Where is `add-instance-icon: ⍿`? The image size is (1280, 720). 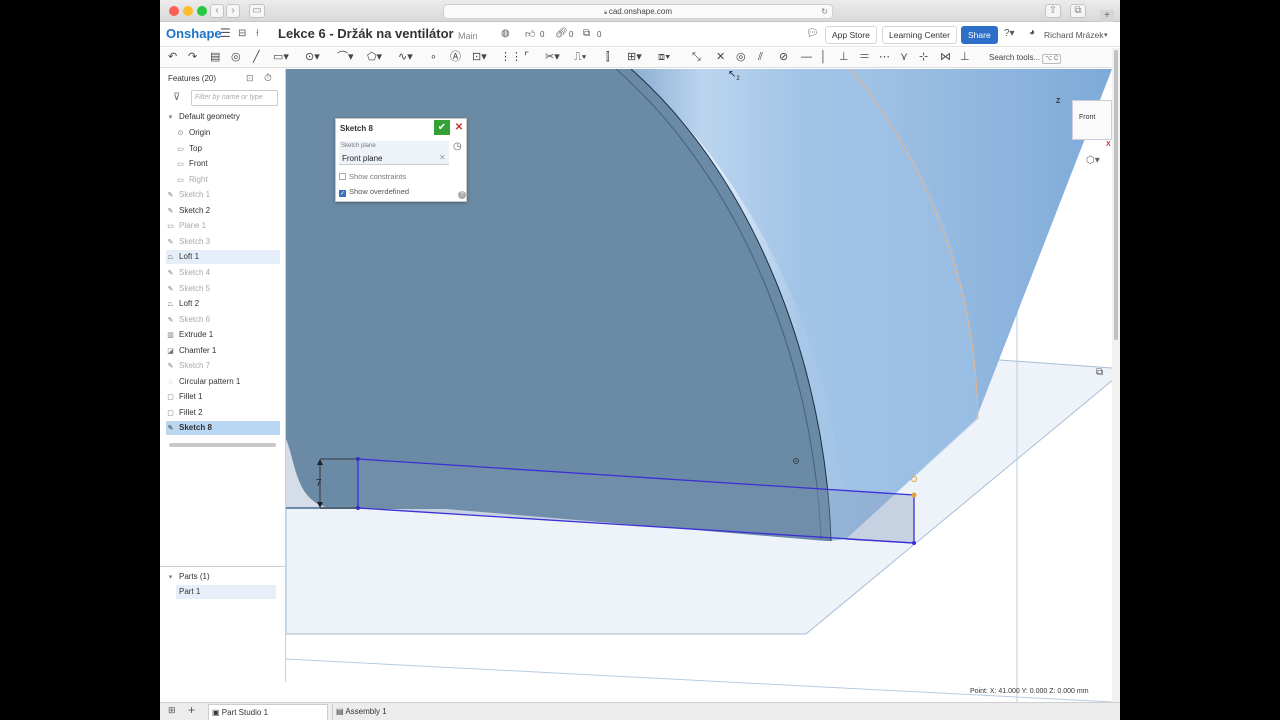 add-instance-icon: ⍿ is located at coordinates (257, 33).